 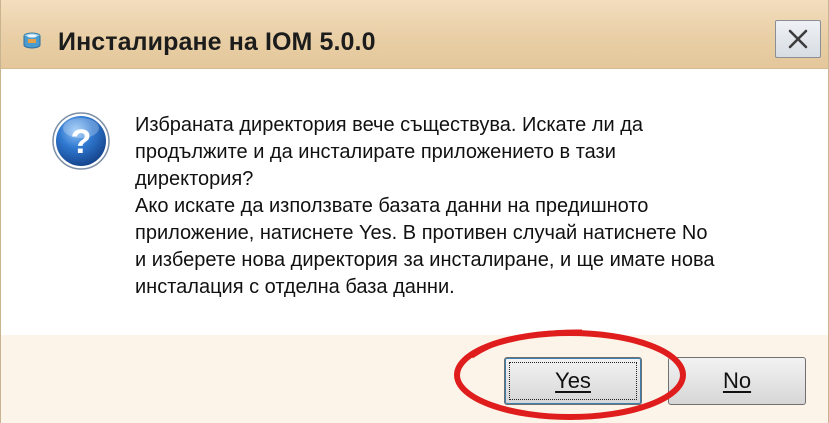 What do you see at coordinates (194, 179) in the screenshot?
I see `message-line: директория?` at bounding box center [194, 179].